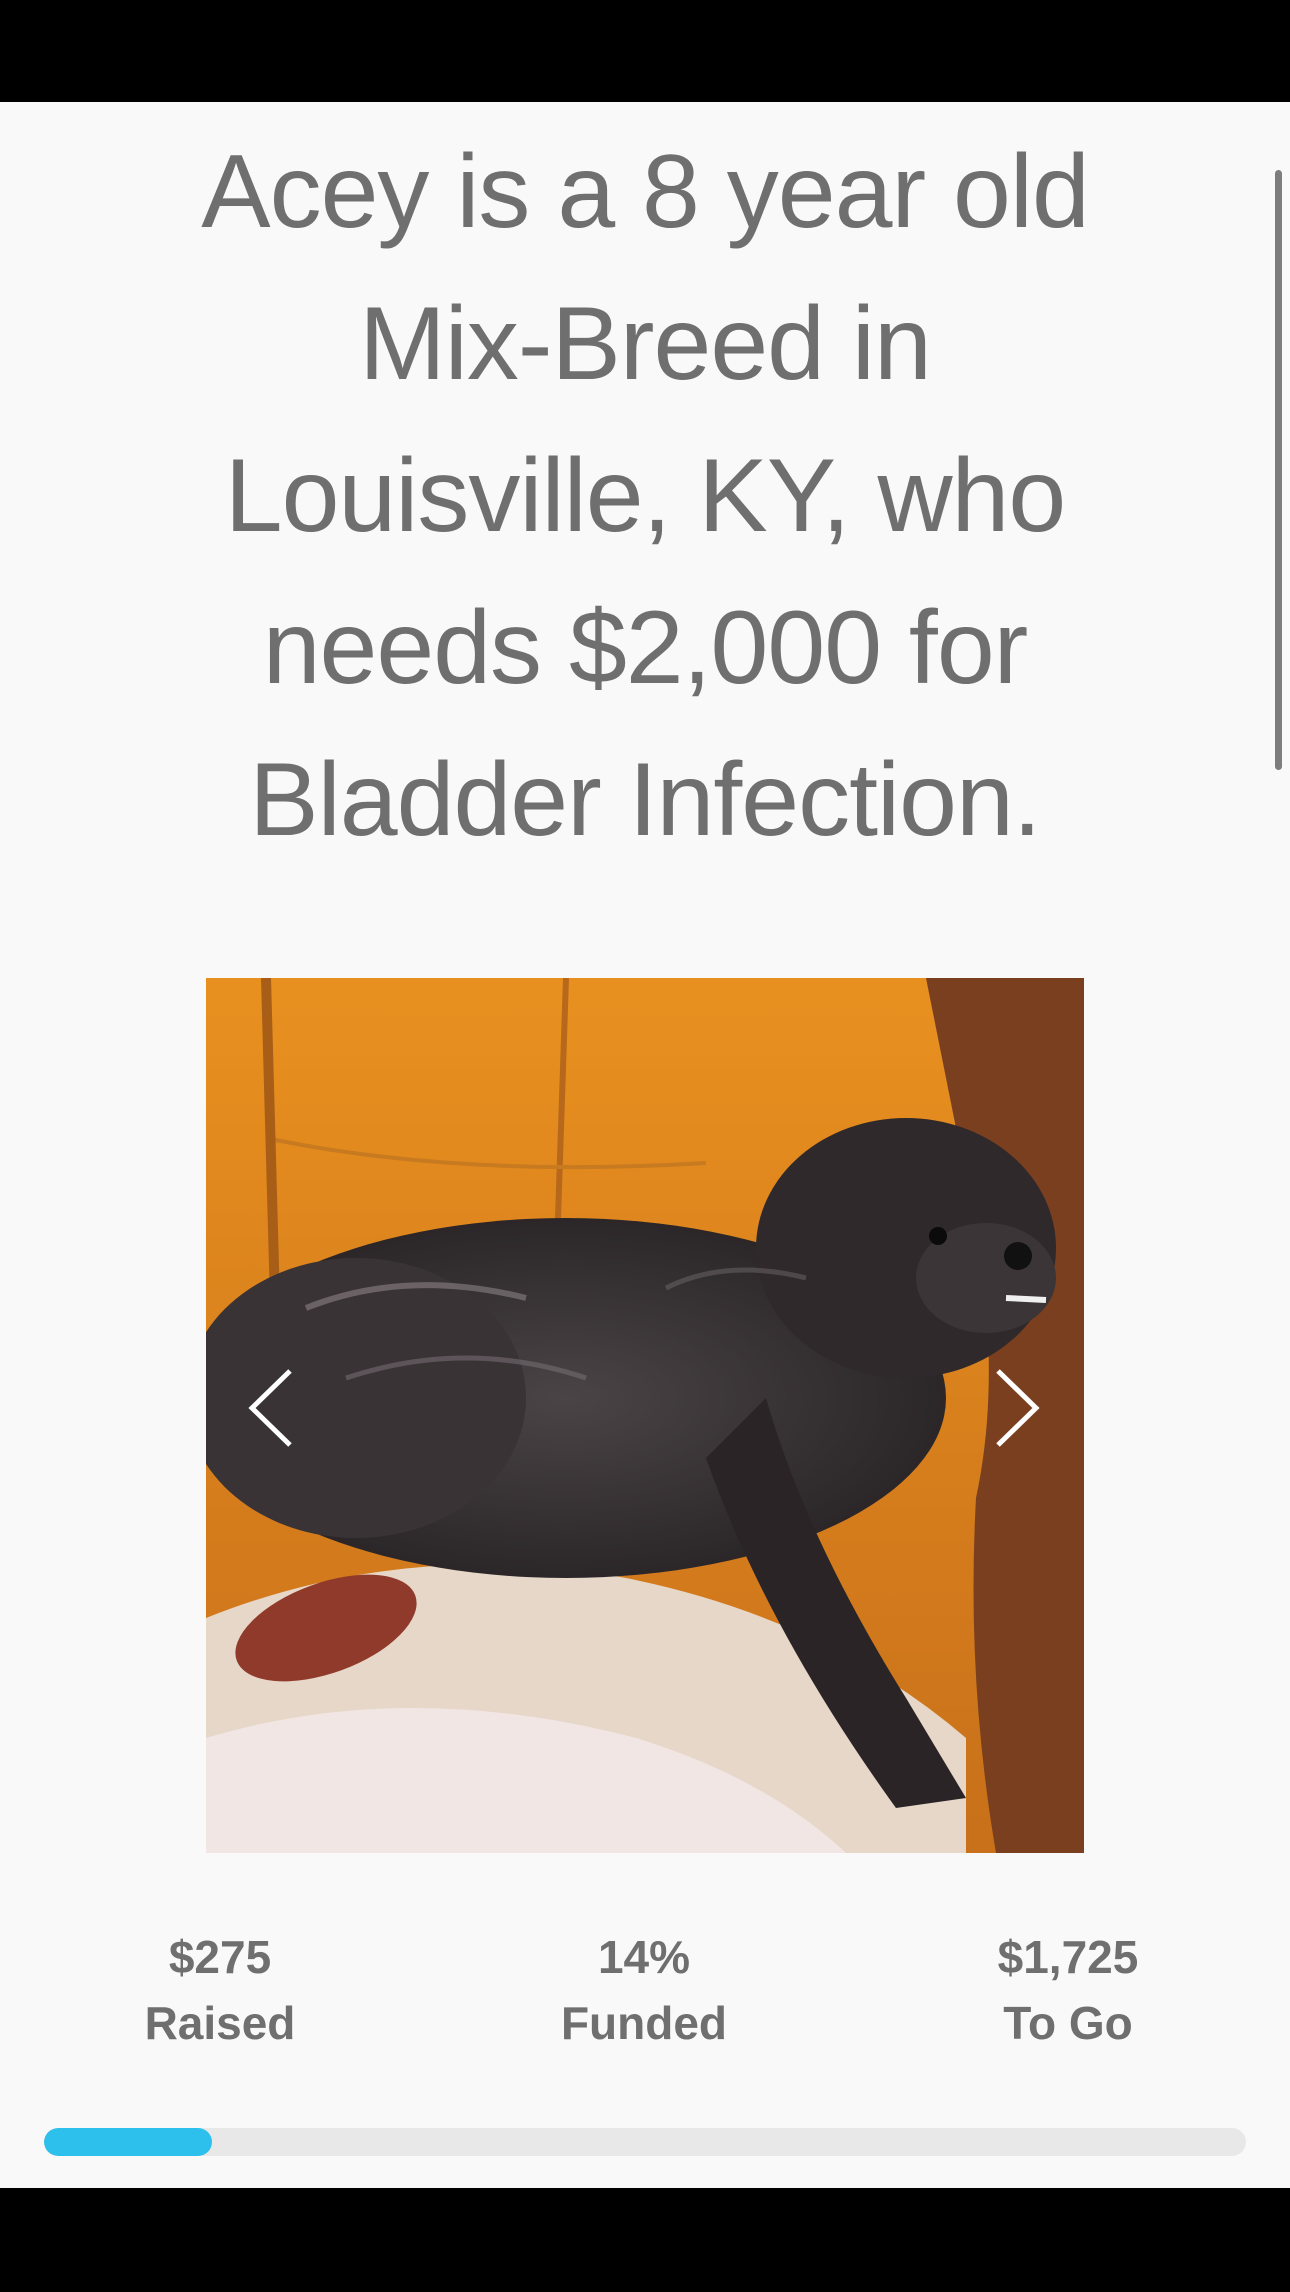 The width and height of the screenshot is (1290, 2292). I want to click on funding-stats: $275 Raised 14% Funded $1,725 To Go, so click(645, 1994).